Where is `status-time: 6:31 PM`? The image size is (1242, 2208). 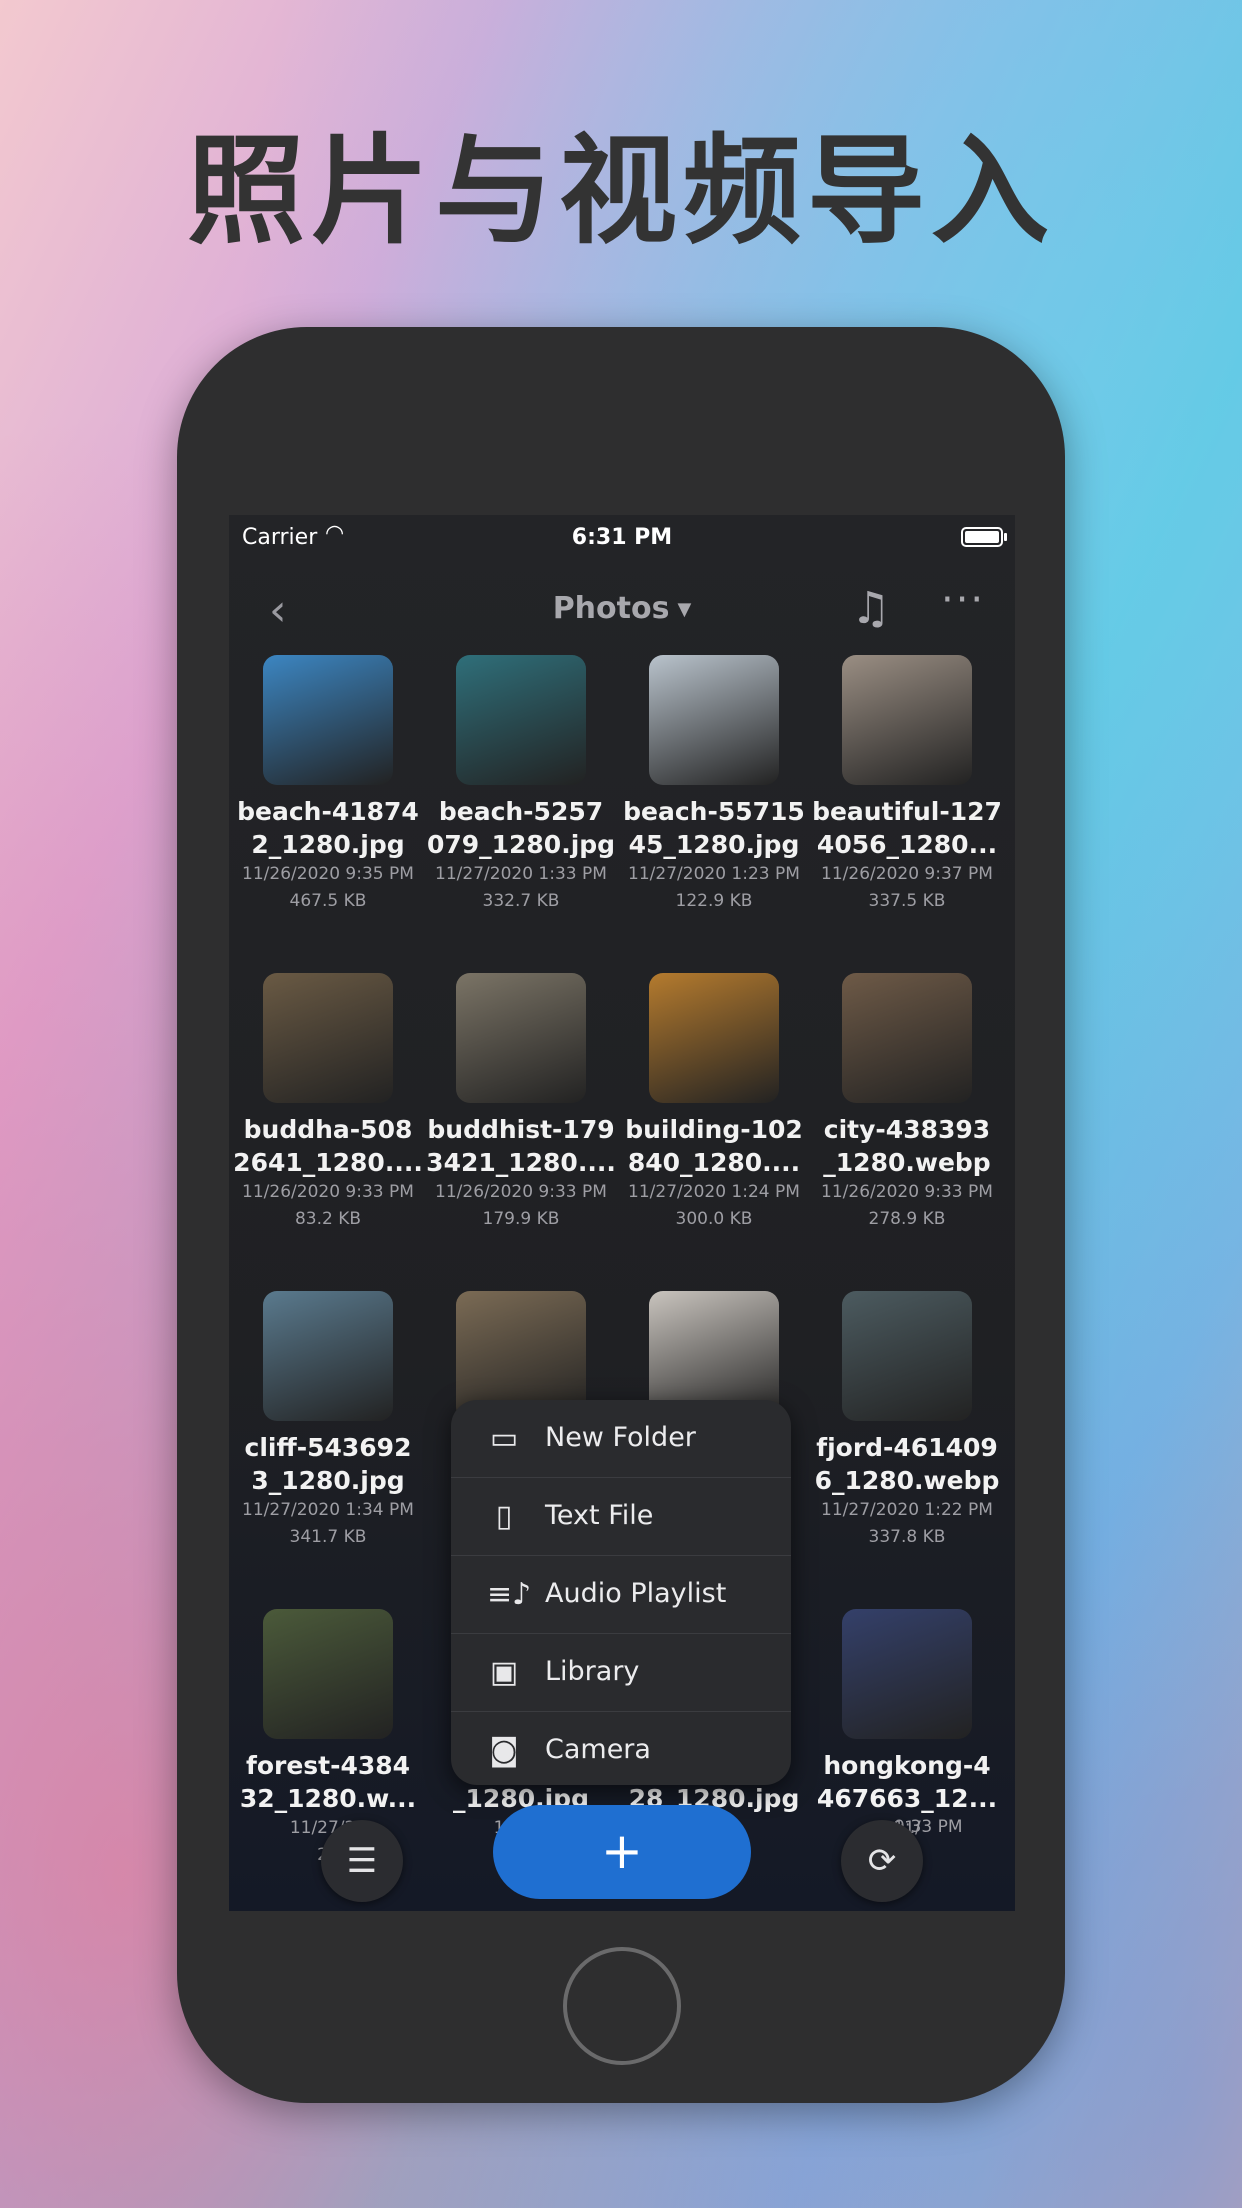 status-time: 6:31 PM is located at coordinates (622, 537).